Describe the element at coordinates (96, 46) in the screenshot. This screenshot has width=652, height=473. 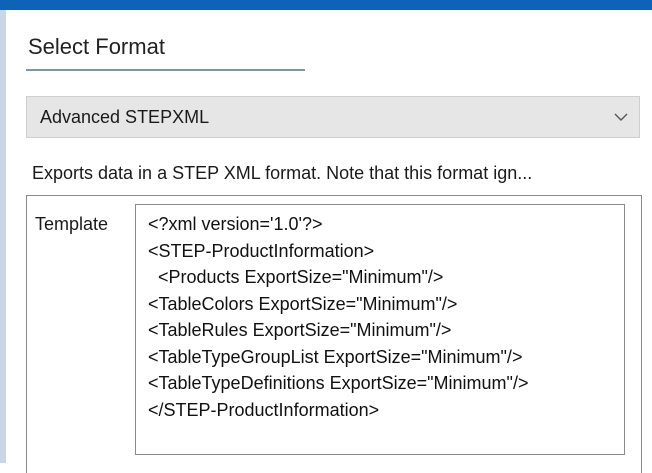
I see `section-title: Select Format` at that location.